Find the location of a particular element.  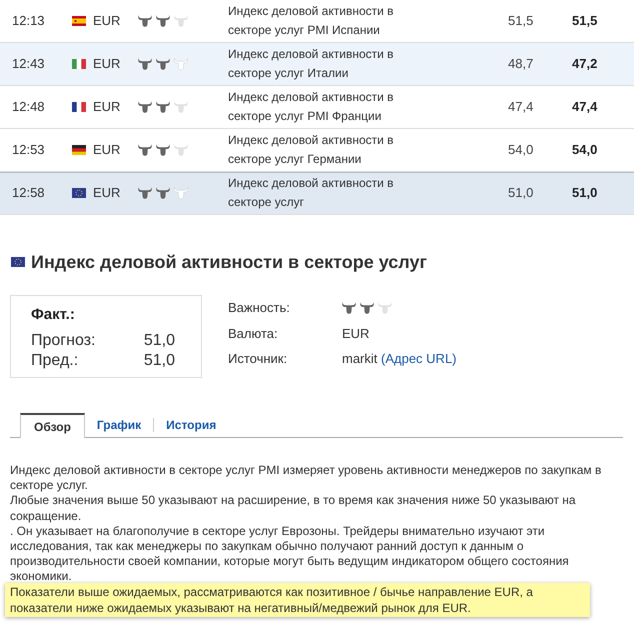

previous-label: Пред.: is located at coordinates (54, 361).